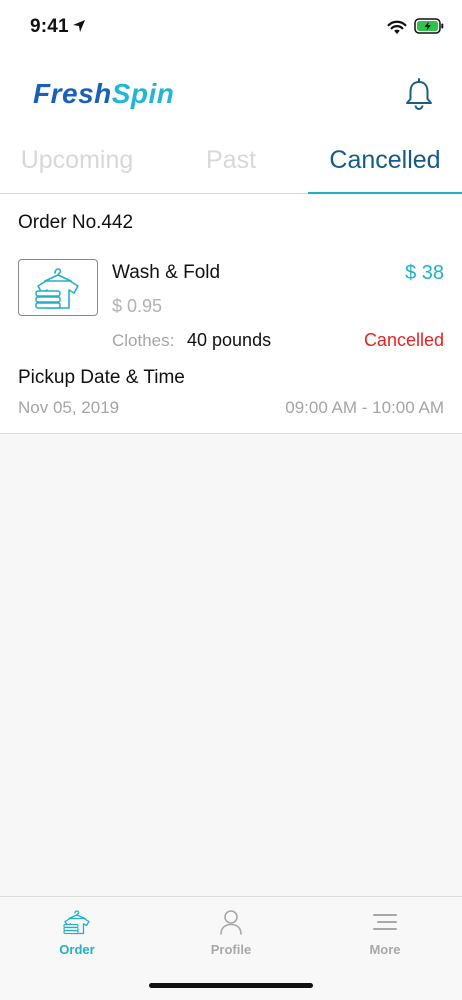  Describe the element at coordinates (231, 922) in the screenshot. I see `person-icon` at that location.